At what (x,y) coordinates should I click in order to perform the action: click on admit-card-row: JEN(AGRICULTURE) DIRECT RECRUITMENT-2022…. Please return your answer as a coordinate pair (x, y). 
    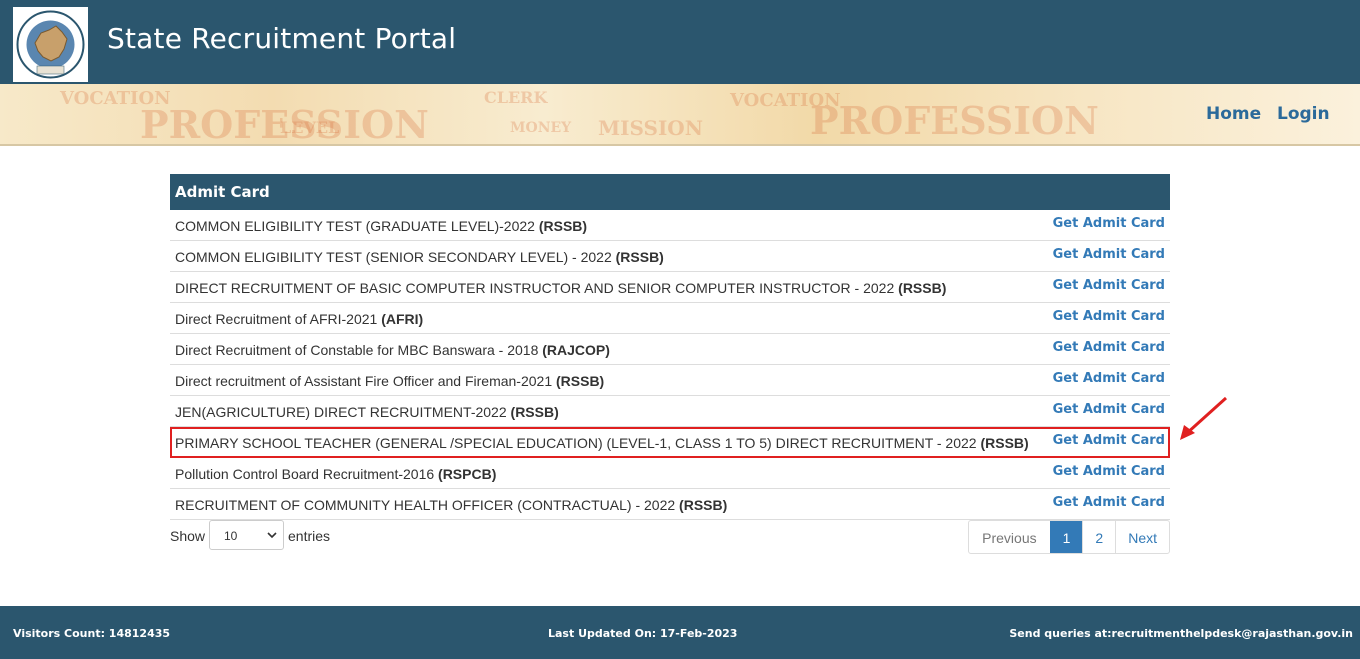
    Looking at the image, I should click on (670, 411).